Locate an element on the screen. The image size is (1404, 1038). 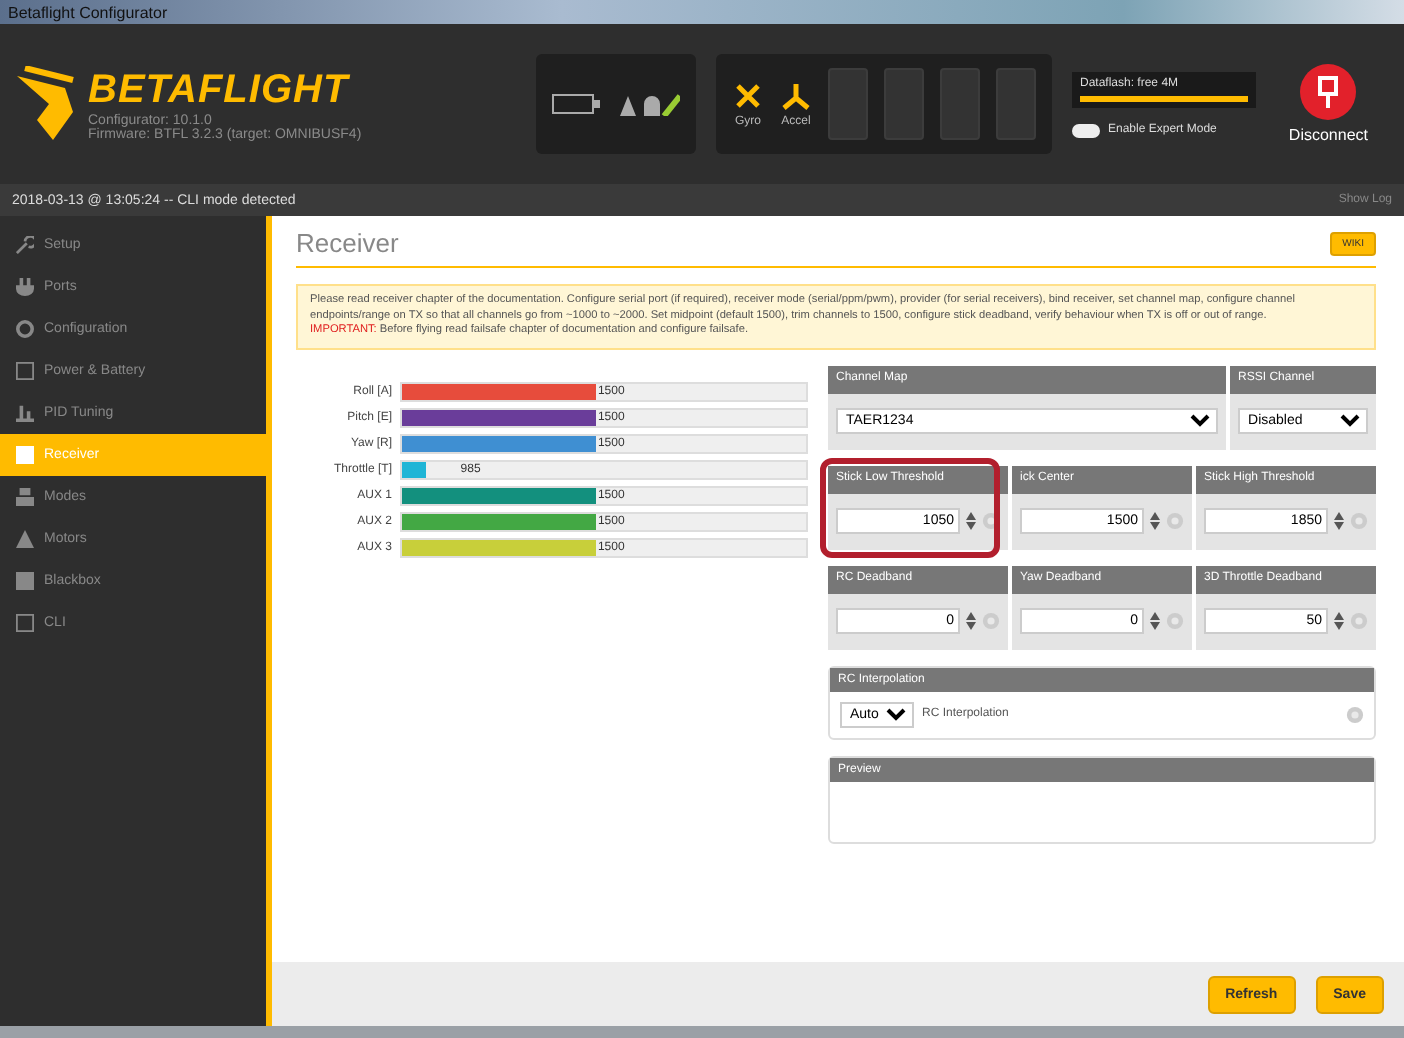
help-icon is located at coordinates (991, 521).